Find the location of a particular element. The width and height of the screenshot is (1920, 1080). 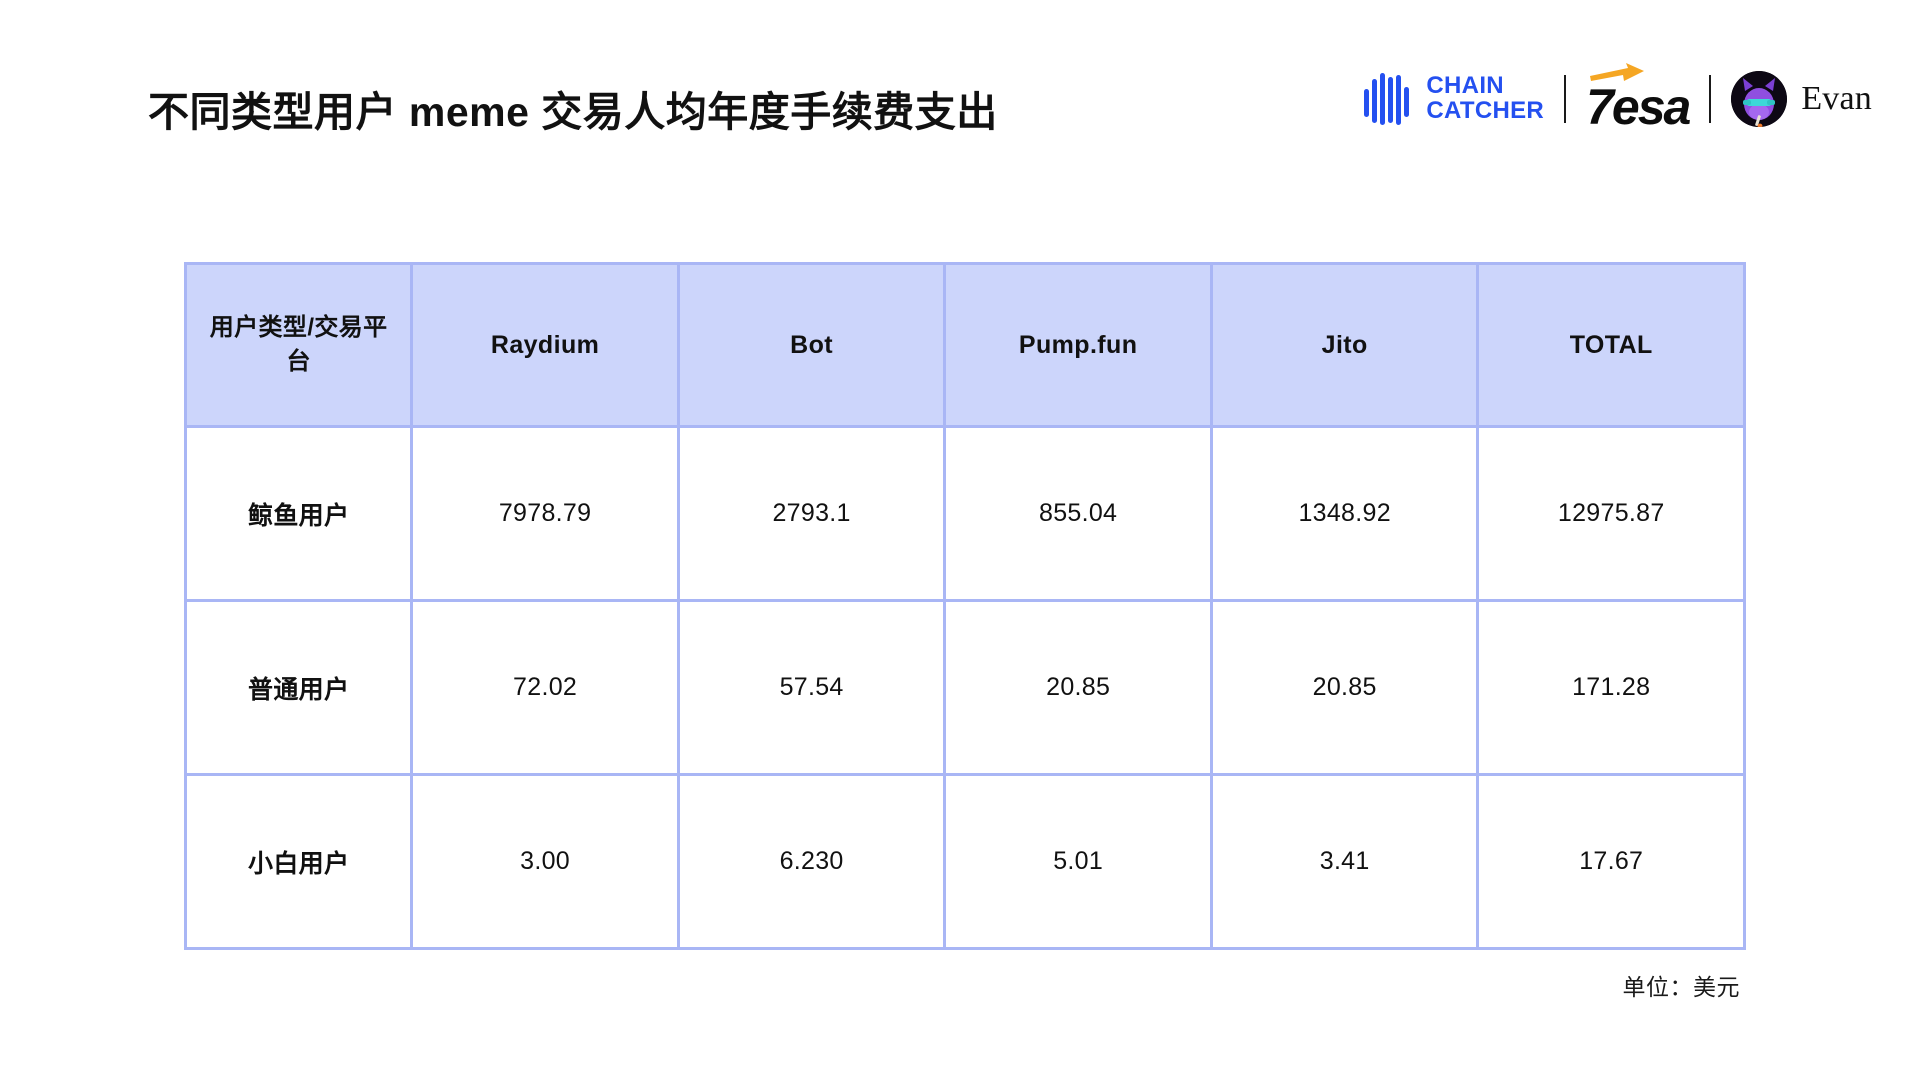

column-header-bot: Bot is located at coordinates (813, 345).